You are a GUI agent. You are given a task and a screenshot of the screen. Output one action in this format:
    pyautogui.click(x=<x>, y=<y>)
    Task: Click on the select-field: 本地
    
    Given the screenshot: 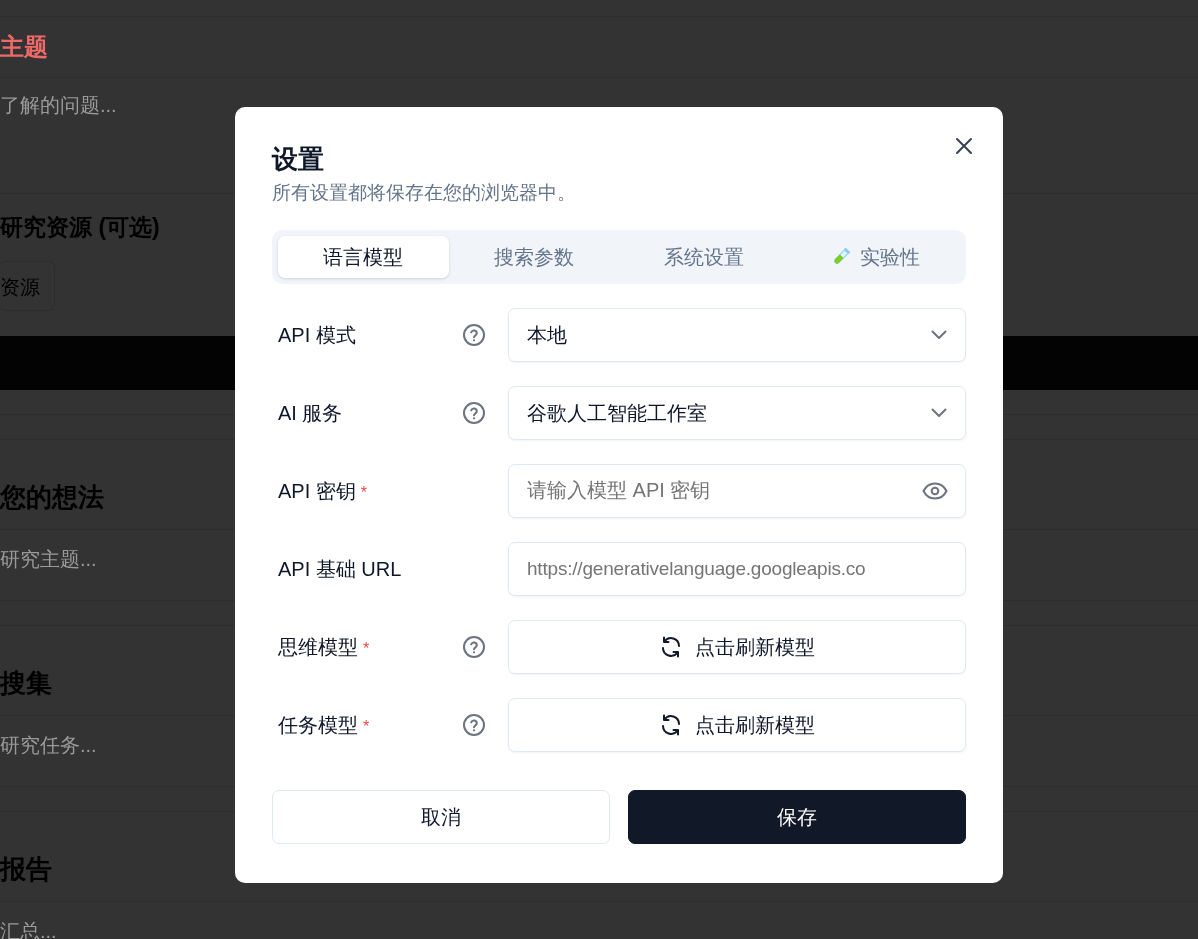 What is the action you would take?
    pyautogui.click(x=737, y=334)
    